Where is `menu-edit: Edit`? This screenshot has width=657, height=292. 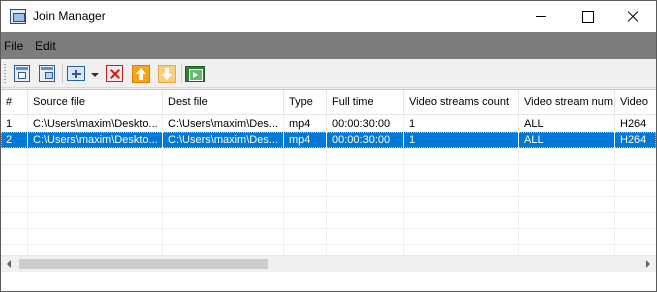
menu-edit: Edit is located at coordinates (45, 46).